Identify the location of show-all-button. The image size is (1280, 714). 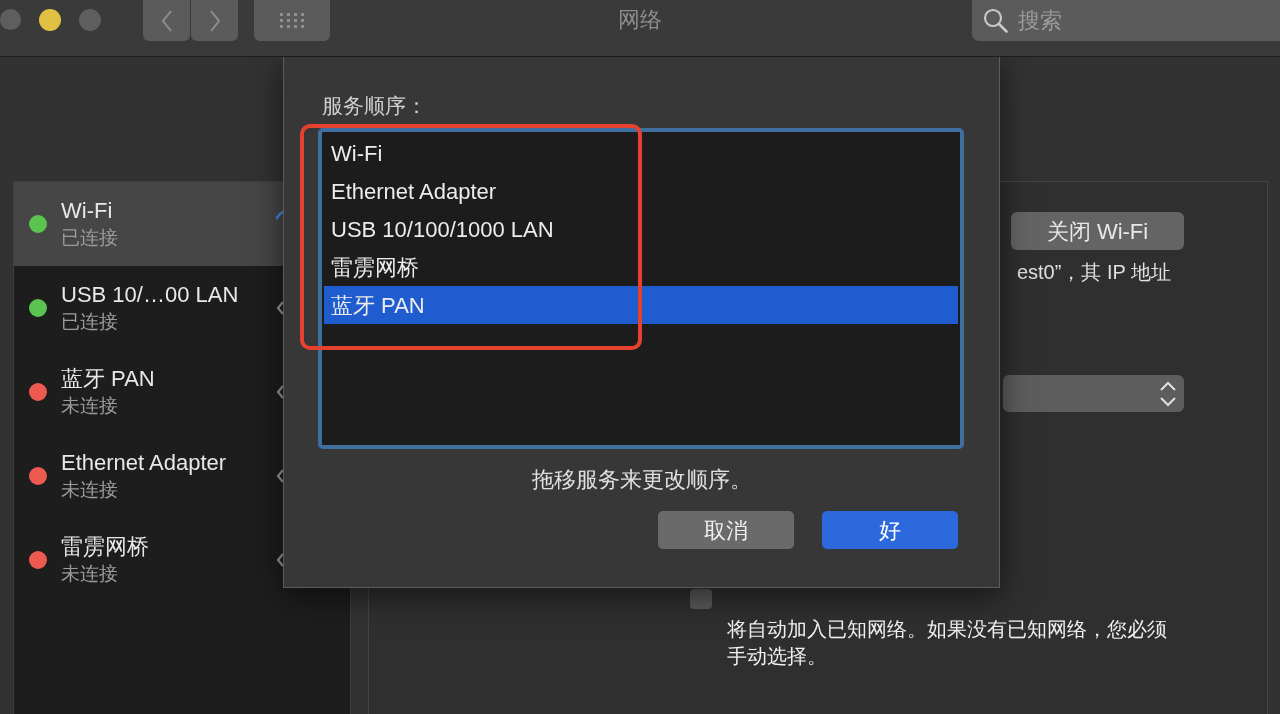
(292, 20).